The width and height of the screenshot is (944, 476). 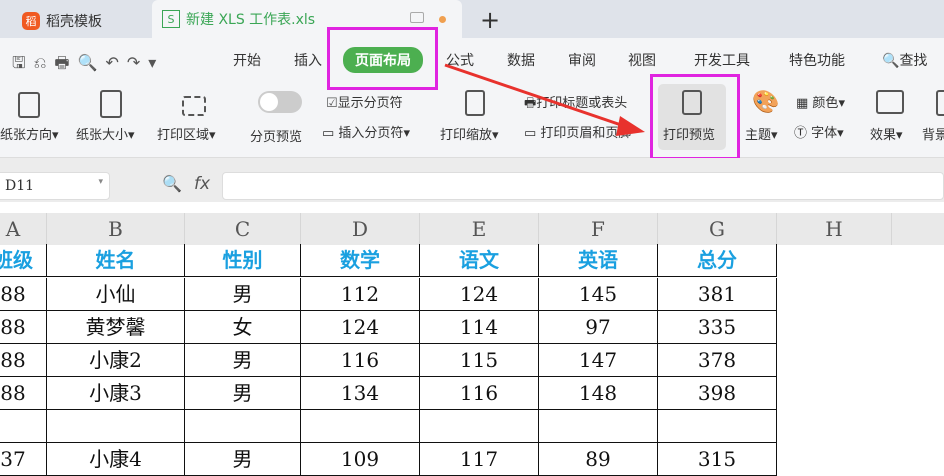 What do you see at coordinates (116, 360) in the screenshot?
I see `table-cell: 小康2` at bounding box center [116, 360].